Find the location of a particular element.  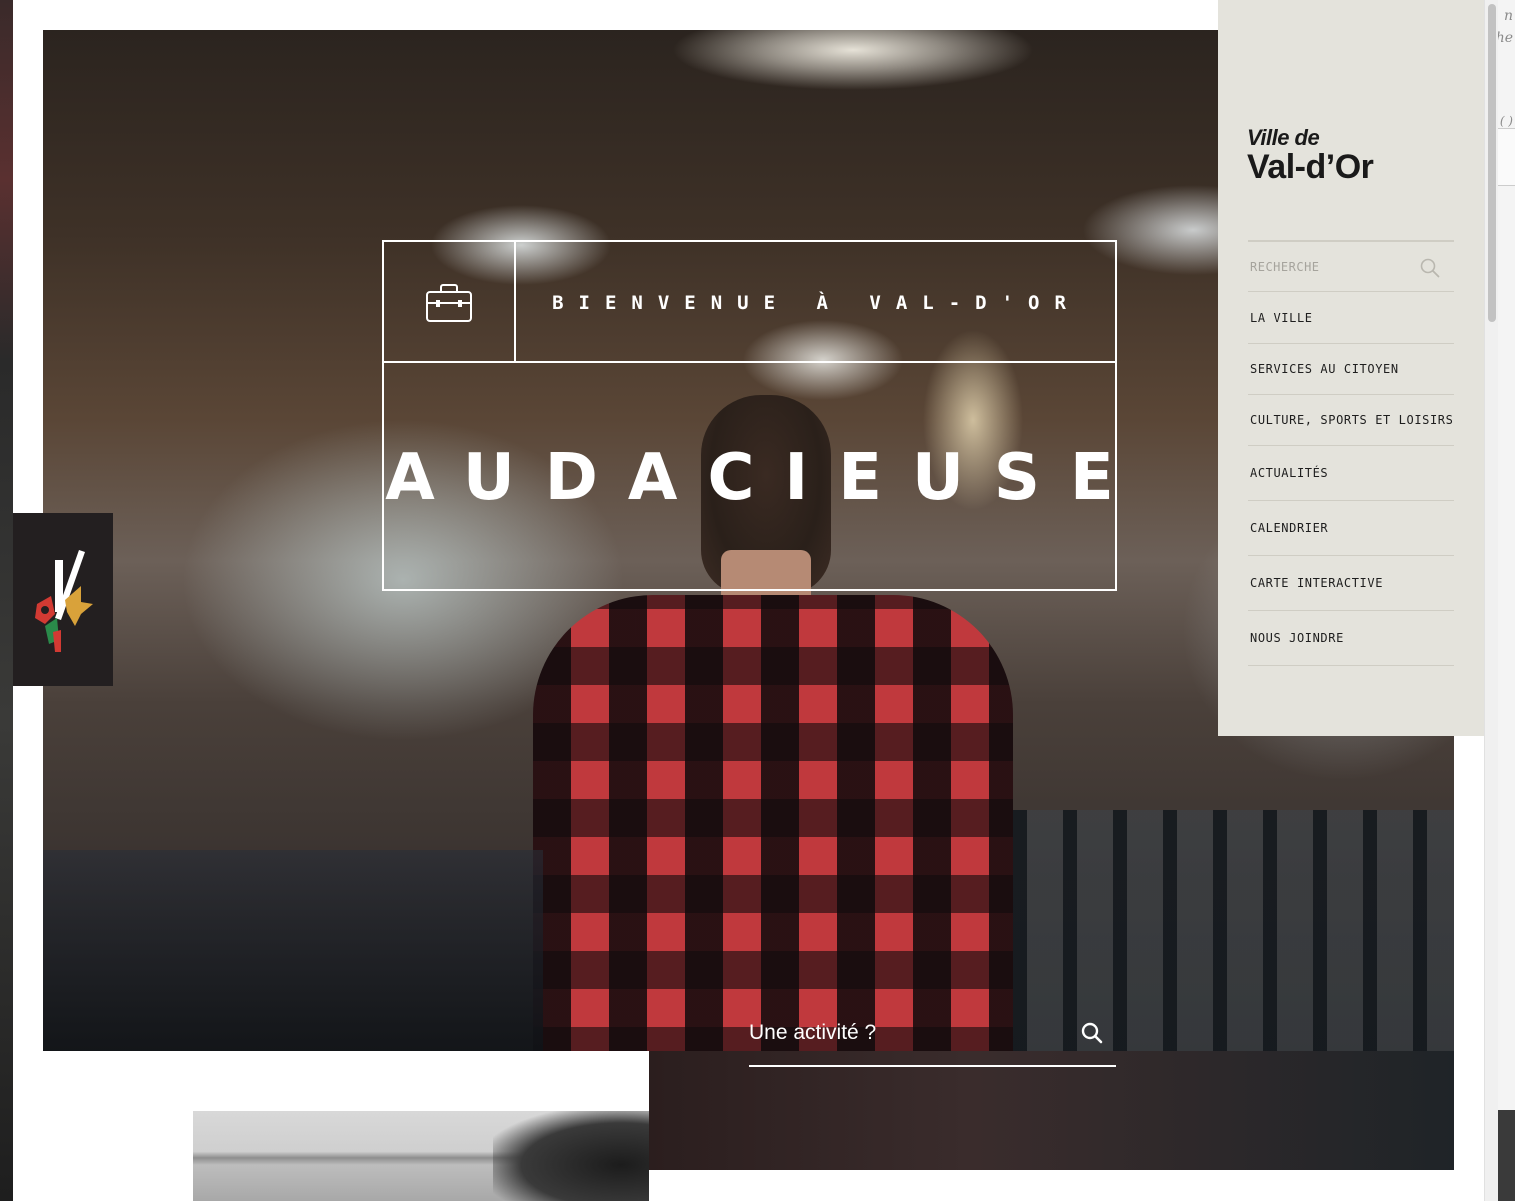

hero-photo-tables is located at coordinates (293, 950).